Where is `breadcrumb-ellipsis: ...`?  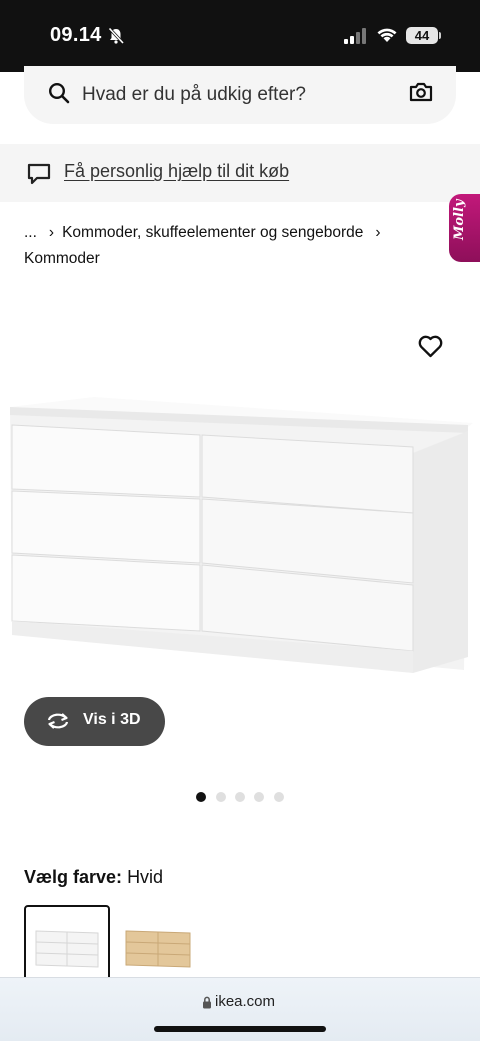 breadcrumb-ellipsis: ... is located at coordinates (30, 232).